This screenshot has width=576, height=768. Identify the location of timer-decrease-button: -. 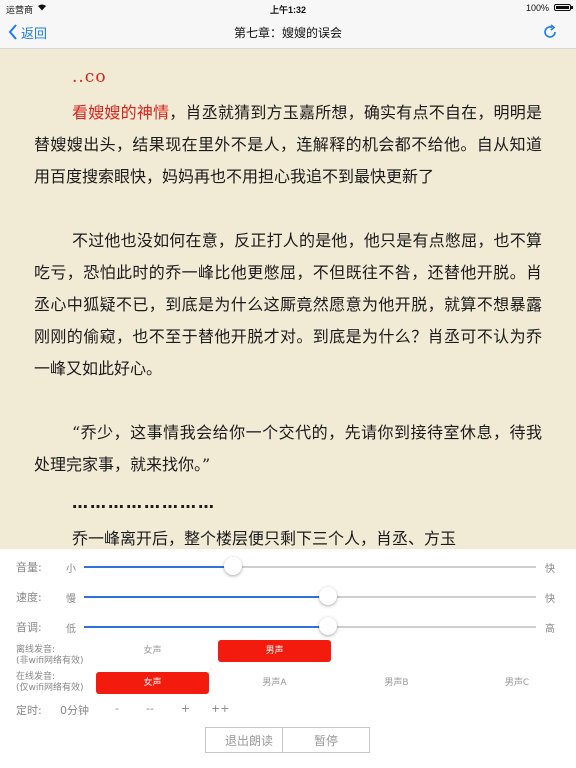
(117, 708).